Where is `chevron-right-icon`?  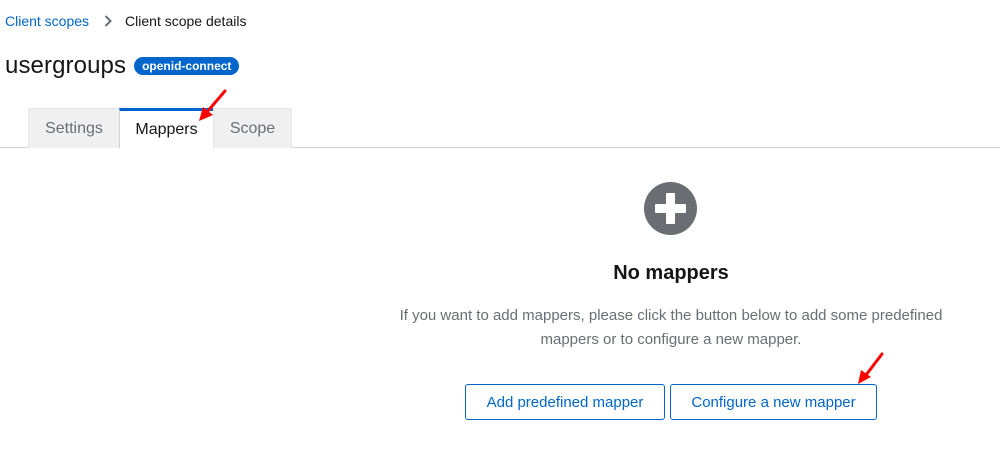 chevron-right-icon is located at coordinates (108, 21).